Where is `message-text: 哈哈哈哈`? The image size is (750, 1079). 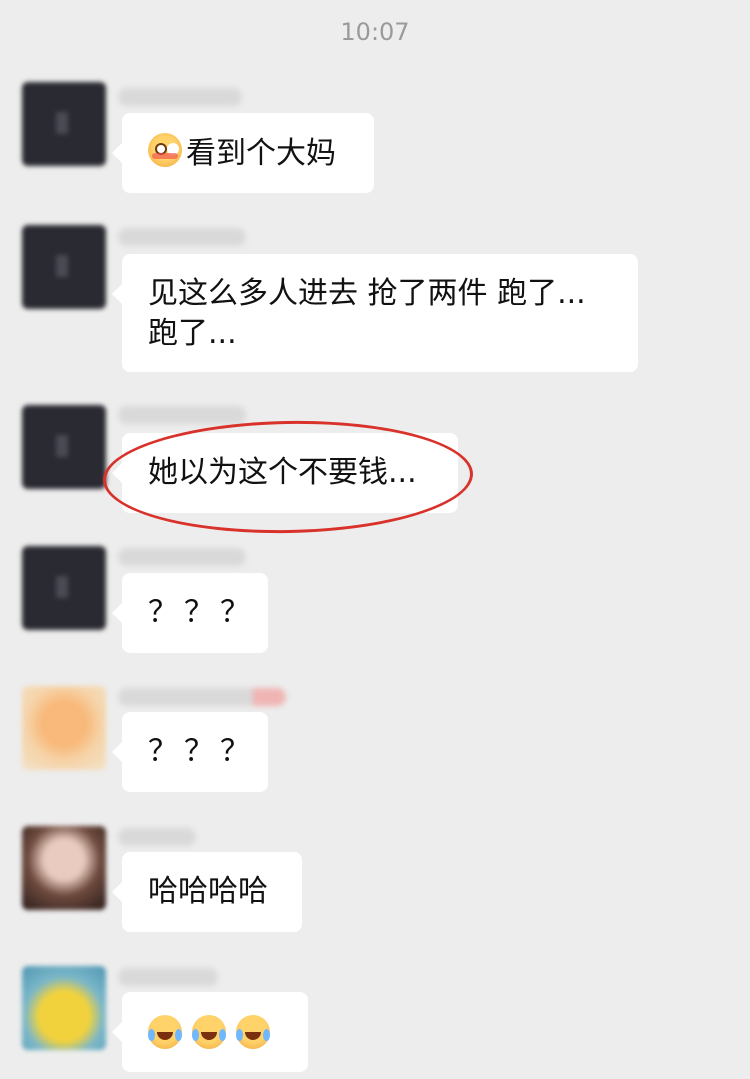
message-text: 哈哈哈哈 is located at coordinates (208, 891).